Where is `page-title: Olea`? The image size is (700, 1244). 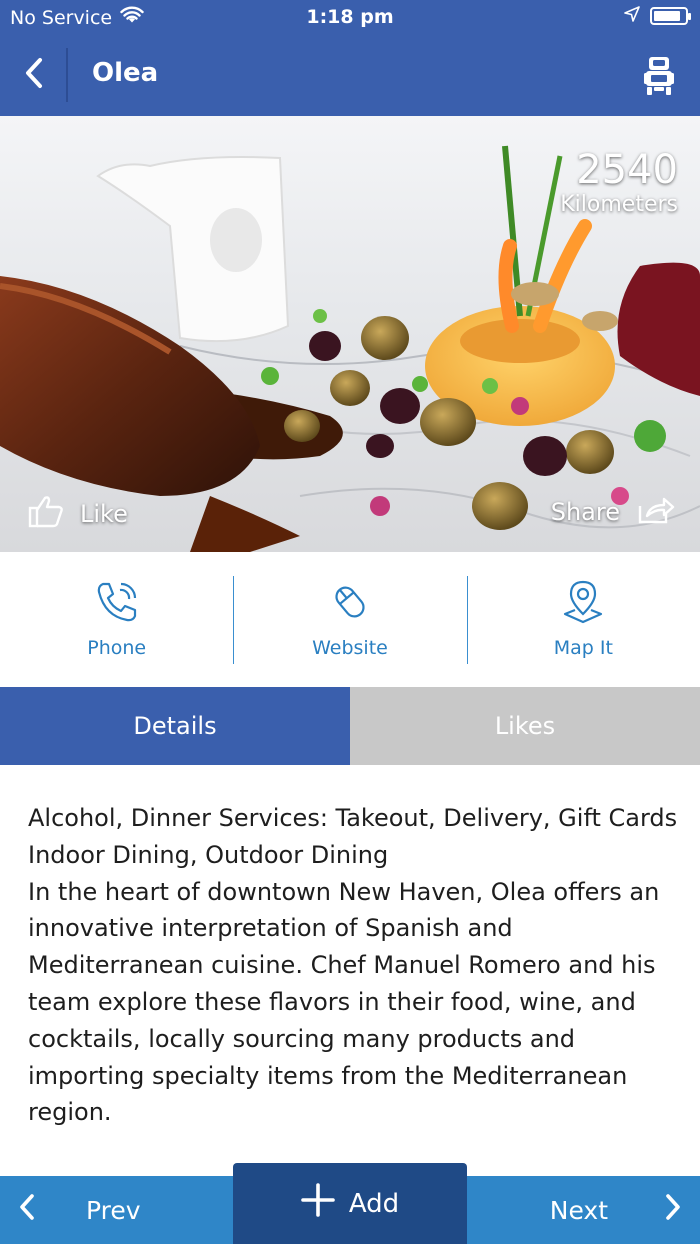 page-title: Olea is located at coordinates (125, 73).